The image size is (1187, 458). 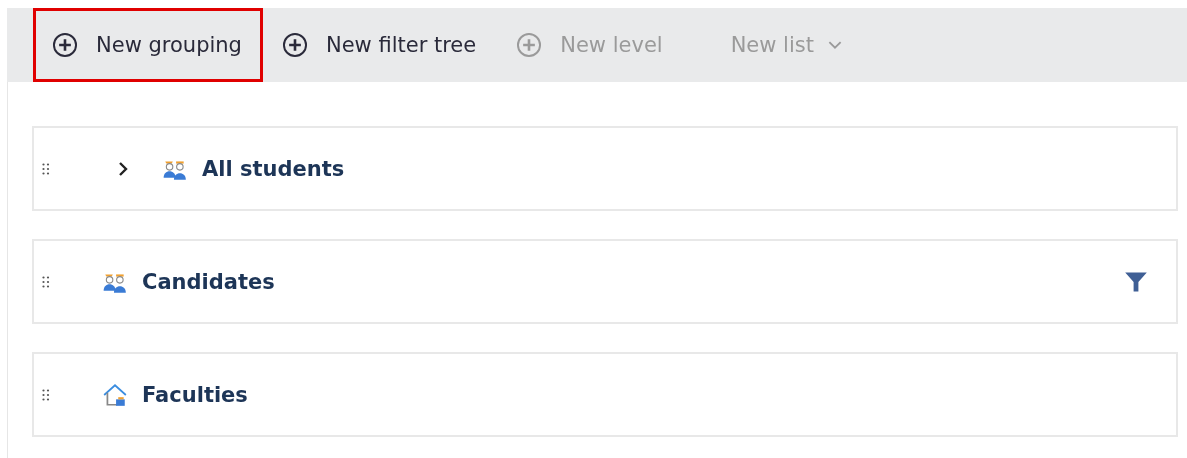 What do you see at coordinates (1136, 281) in the screenshot?
I see `filter-icon` at bounding box center [1136, 281].